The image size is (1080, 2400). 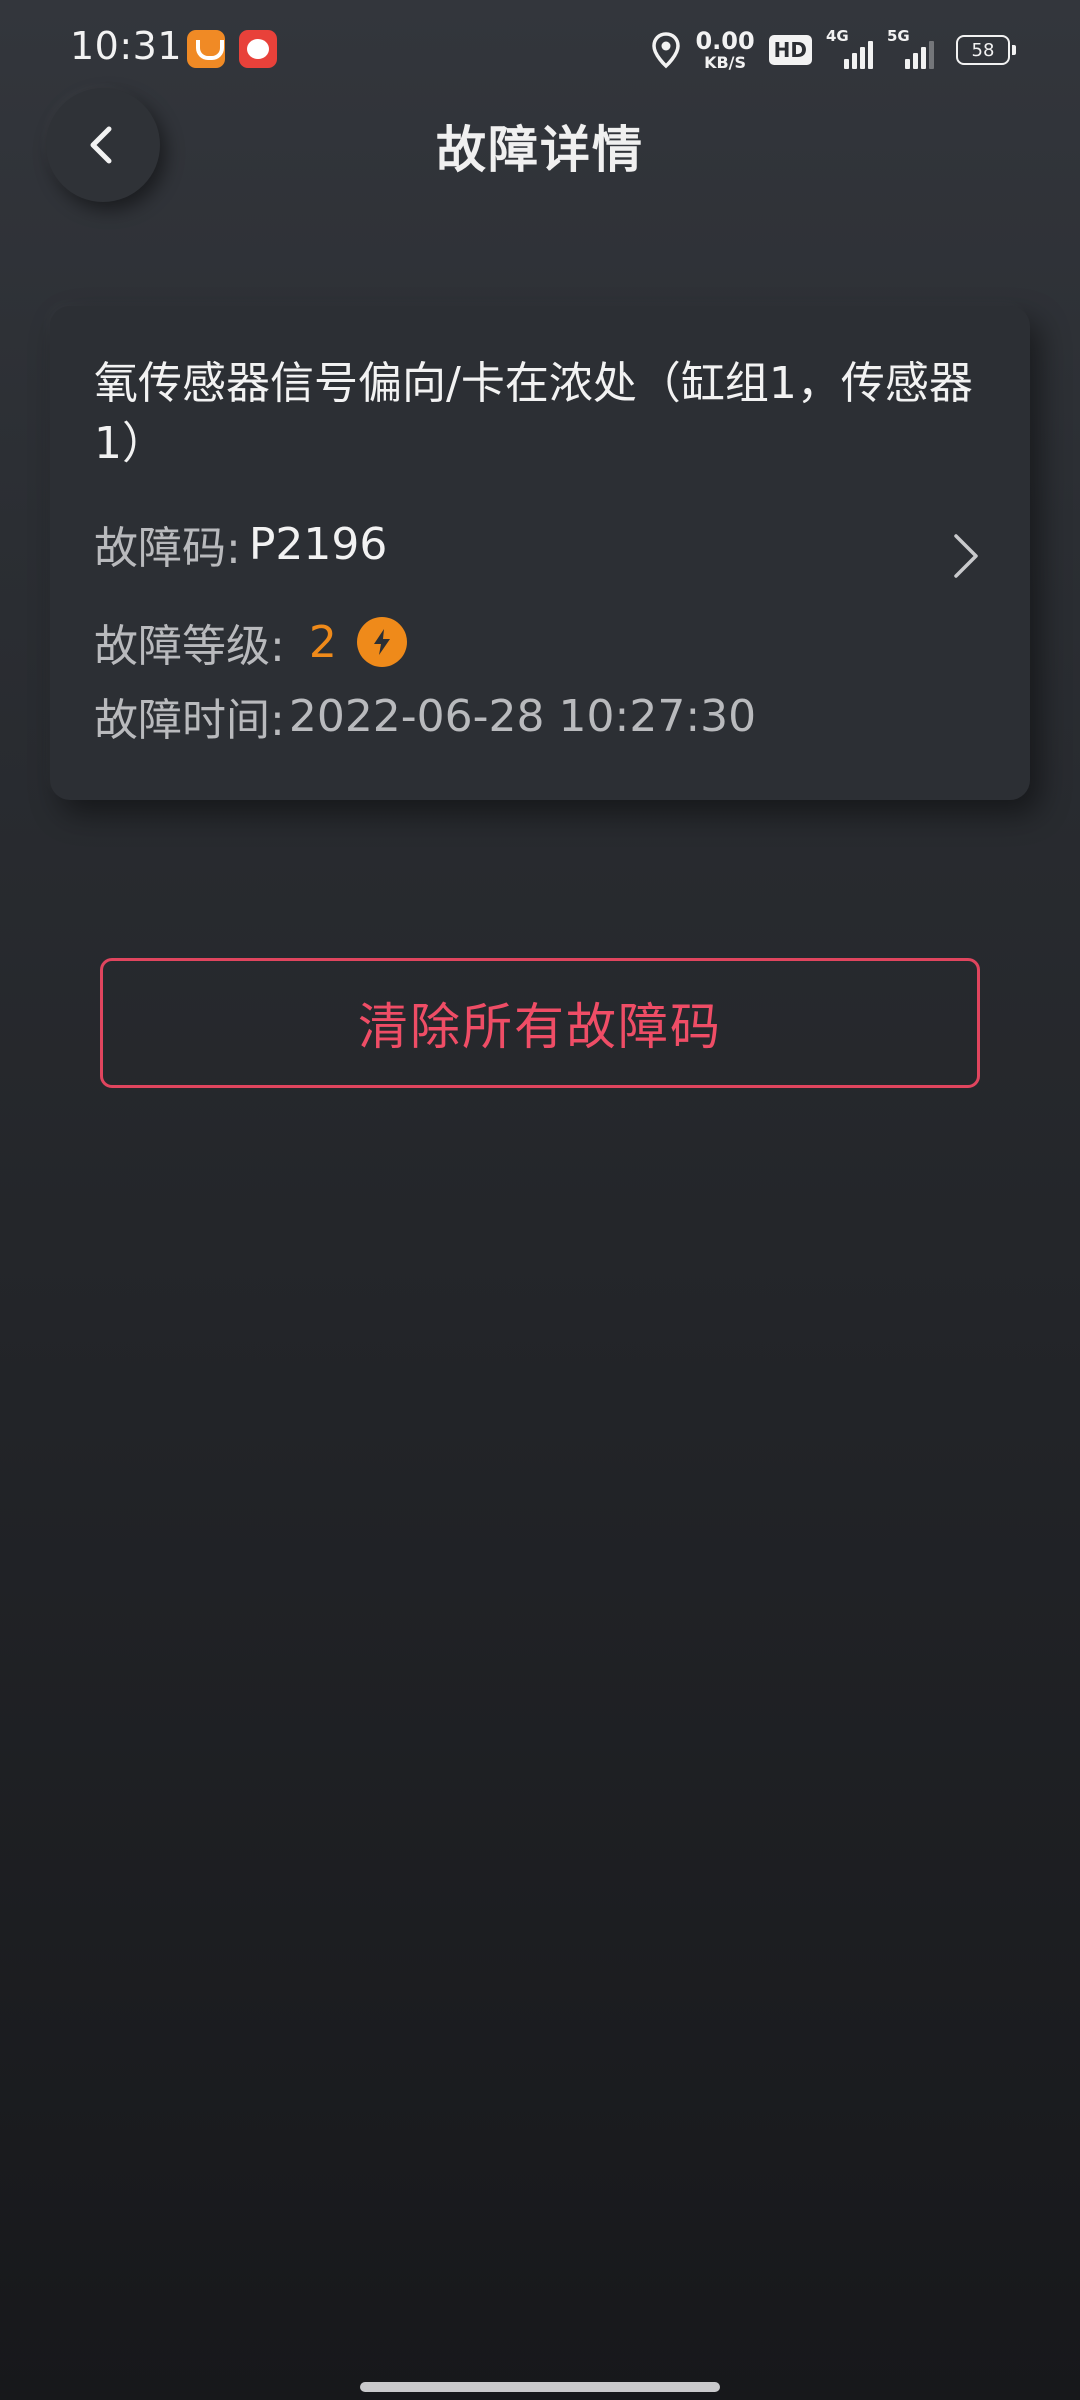 What do you see at coordinates (258, 49) in the screenshot?
I see `app-notification-icon` at bounding box center [258, 49].